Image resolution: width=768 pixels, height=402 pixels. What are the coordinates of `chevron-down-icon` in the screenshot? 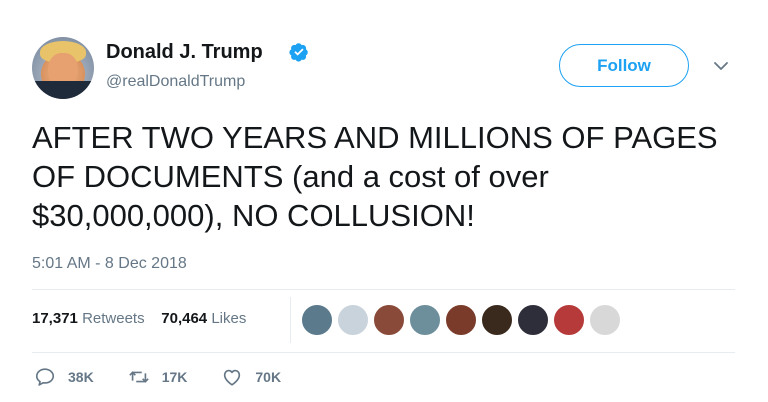 It's located at (721, 66).